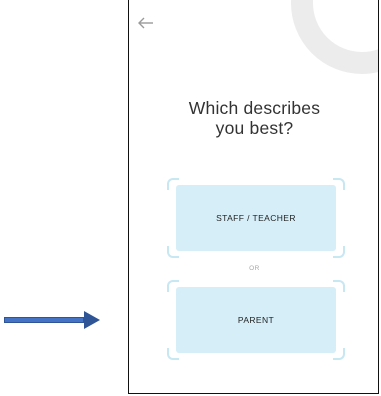 This screenshot has width=381, height=396. Describe the element at coordinates (334, 37) in the screenshot. I see `ring-decoration-icon` at that location.